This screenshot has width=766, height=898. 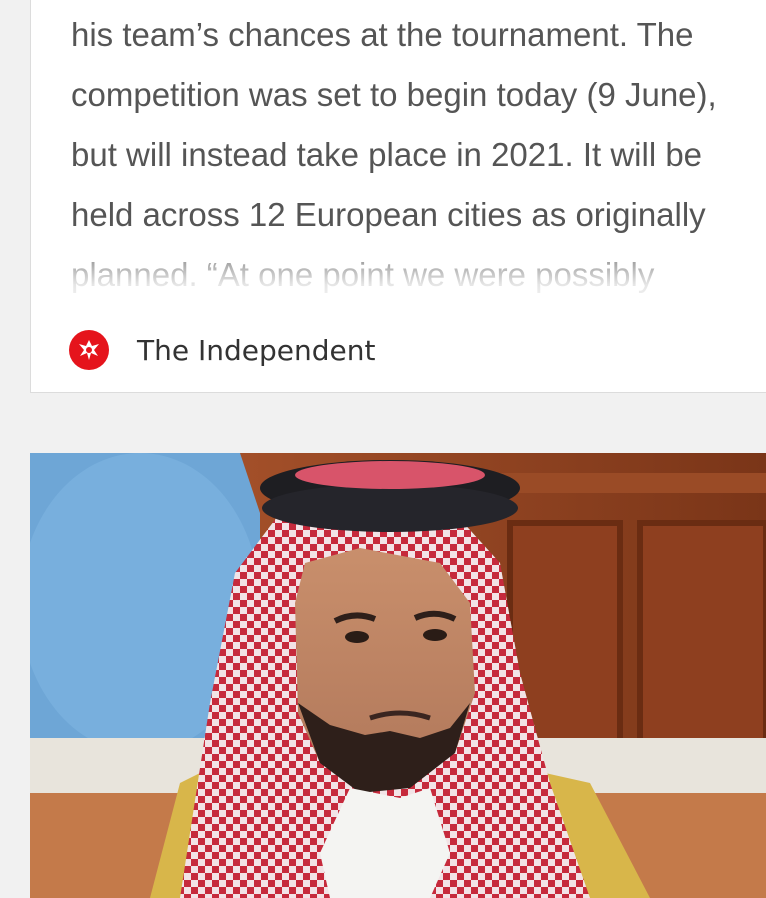 What do you see at coordinates (256, 350) in the screenshot?
I see `source-name: The Independent` at bounding box center [256, 350].